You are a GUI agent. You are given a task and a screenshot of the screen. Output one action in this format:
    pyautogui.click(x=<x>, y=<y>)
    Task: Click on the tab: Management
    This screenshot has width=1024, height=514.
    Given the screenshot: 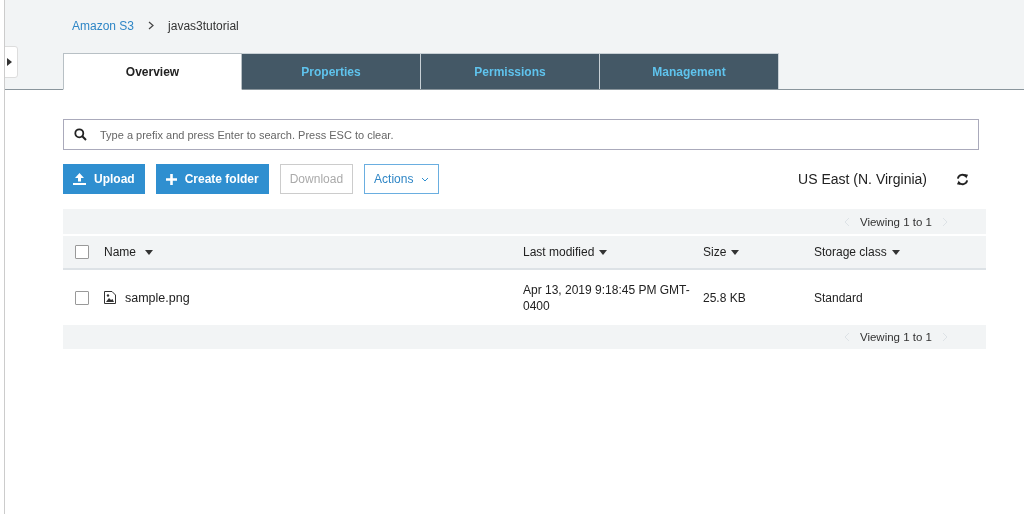 What is the action you would take?
    pyautogui.click(x=689, y=71)
    